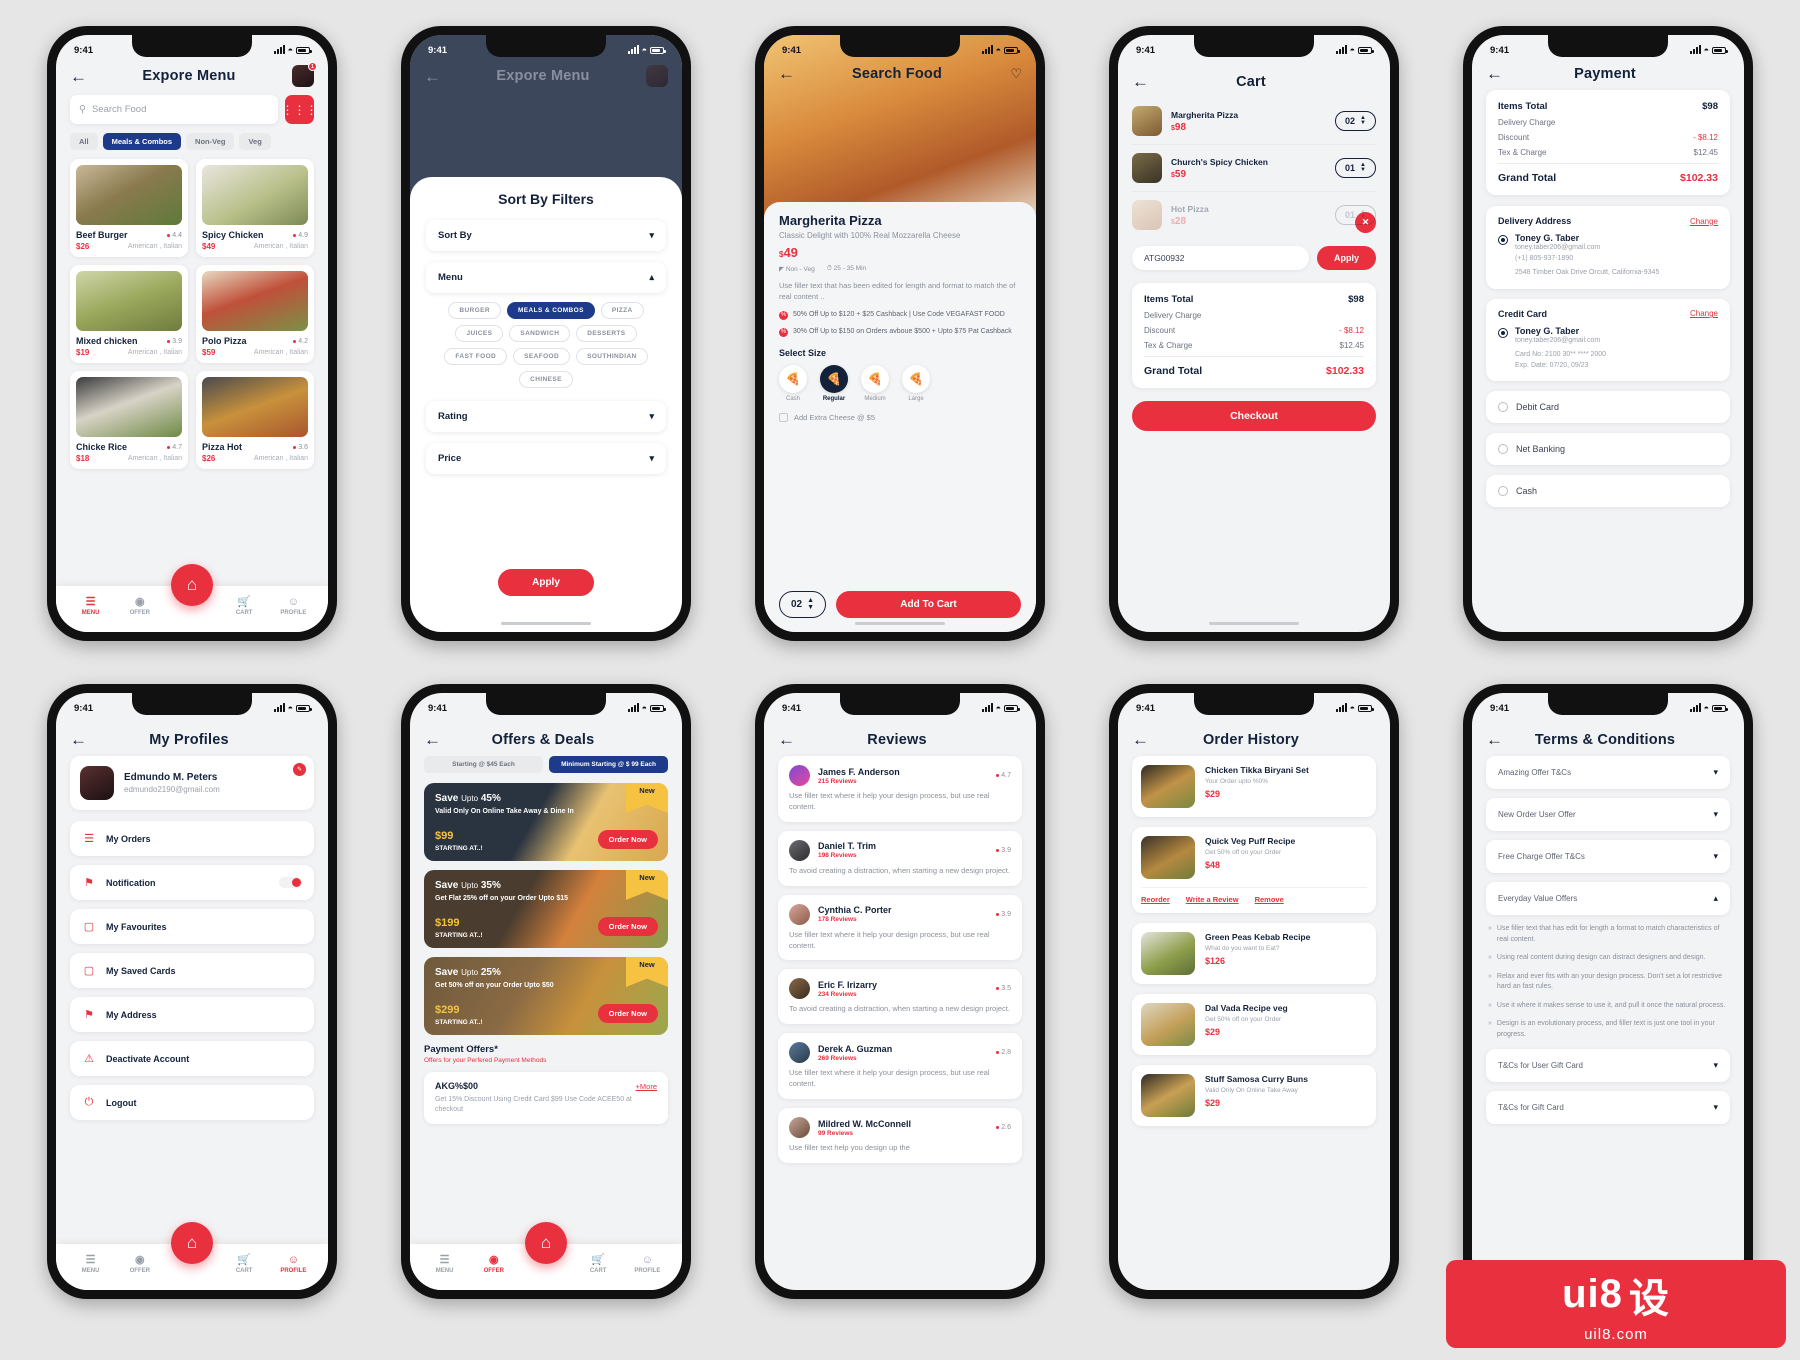 This screenshot has height=1360, width=1800. What do you see at coordinates (608, 764) in the screenshot?
I see `offer-tab-99: Minimum Starting @ $ 99 Each` at bounding box center [608, 764].